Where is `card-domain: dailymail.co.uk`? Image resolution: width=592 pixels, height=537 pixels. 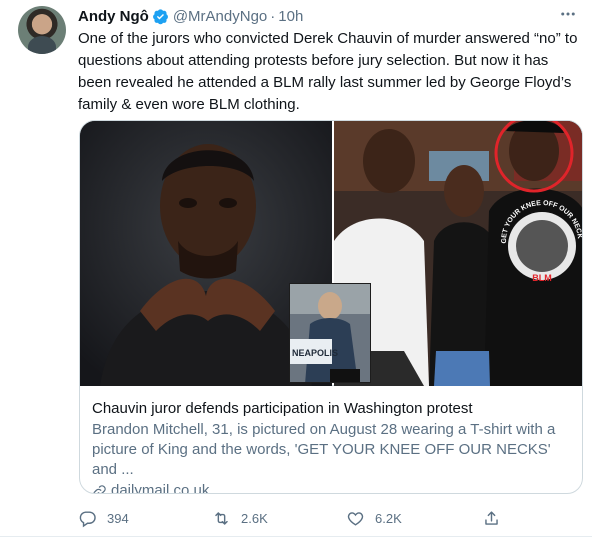 card-domain: dailymail.co.uk is located at coordinates (332, 487).